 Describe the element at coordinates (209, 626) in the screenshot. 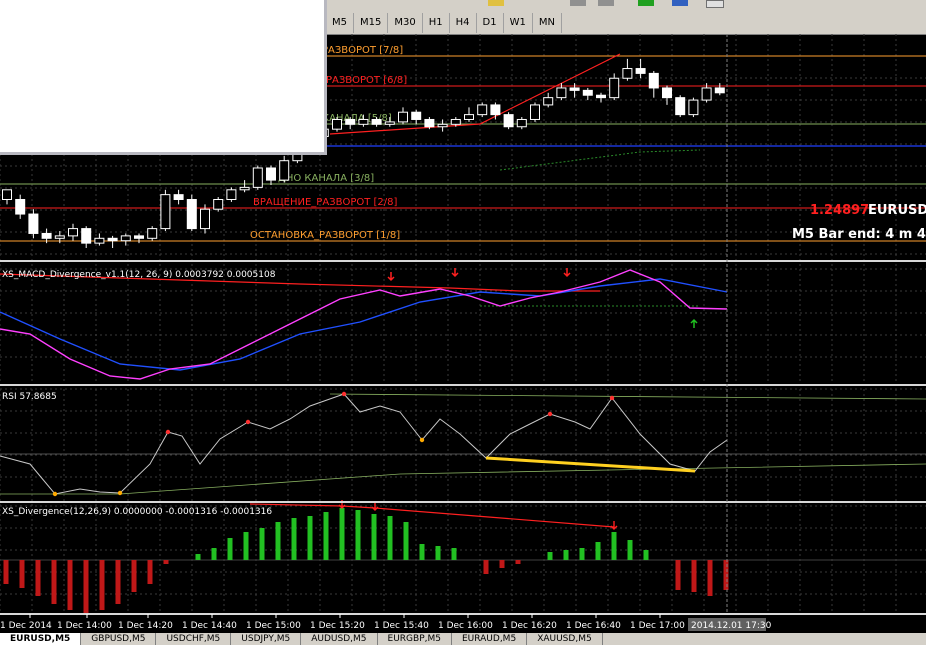

I see `time-tick-label: 1 Dec 14:40` at that location.